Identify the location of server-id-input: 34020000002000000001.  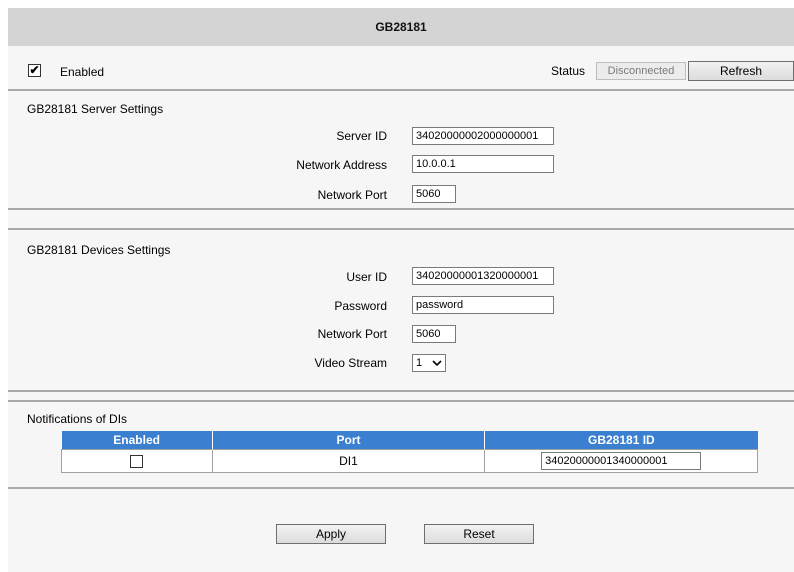
(483, 136).